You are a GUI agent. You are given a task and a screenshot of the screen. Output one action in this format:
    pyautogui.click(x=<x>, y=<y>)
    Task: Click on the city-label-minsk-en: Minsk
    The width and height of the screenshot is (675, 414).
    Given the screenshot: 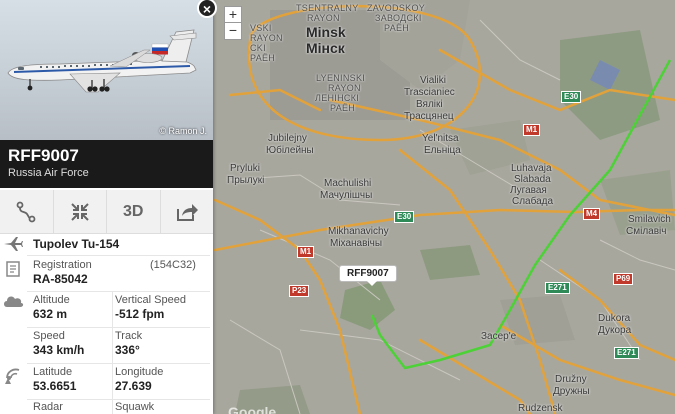 What is the action you would take?
    pyautogui.click(x=326, y=32)
    